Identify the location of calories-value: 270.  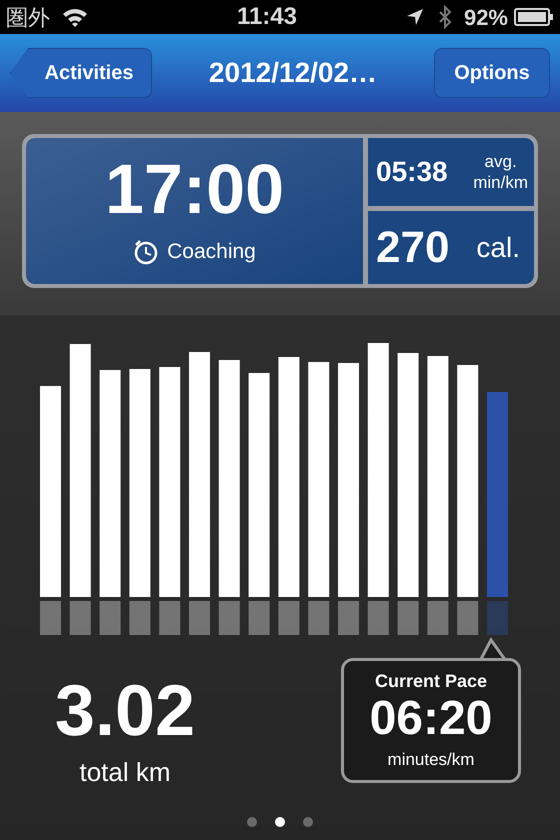
(413, 248).